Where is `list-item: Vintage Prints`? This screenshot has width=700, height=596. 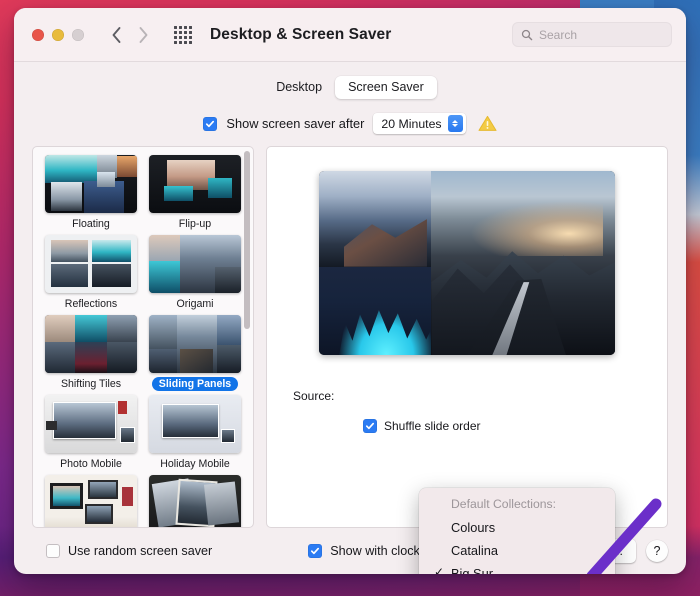
list-item: Vintage Prints is located at coordinates (195, 501).